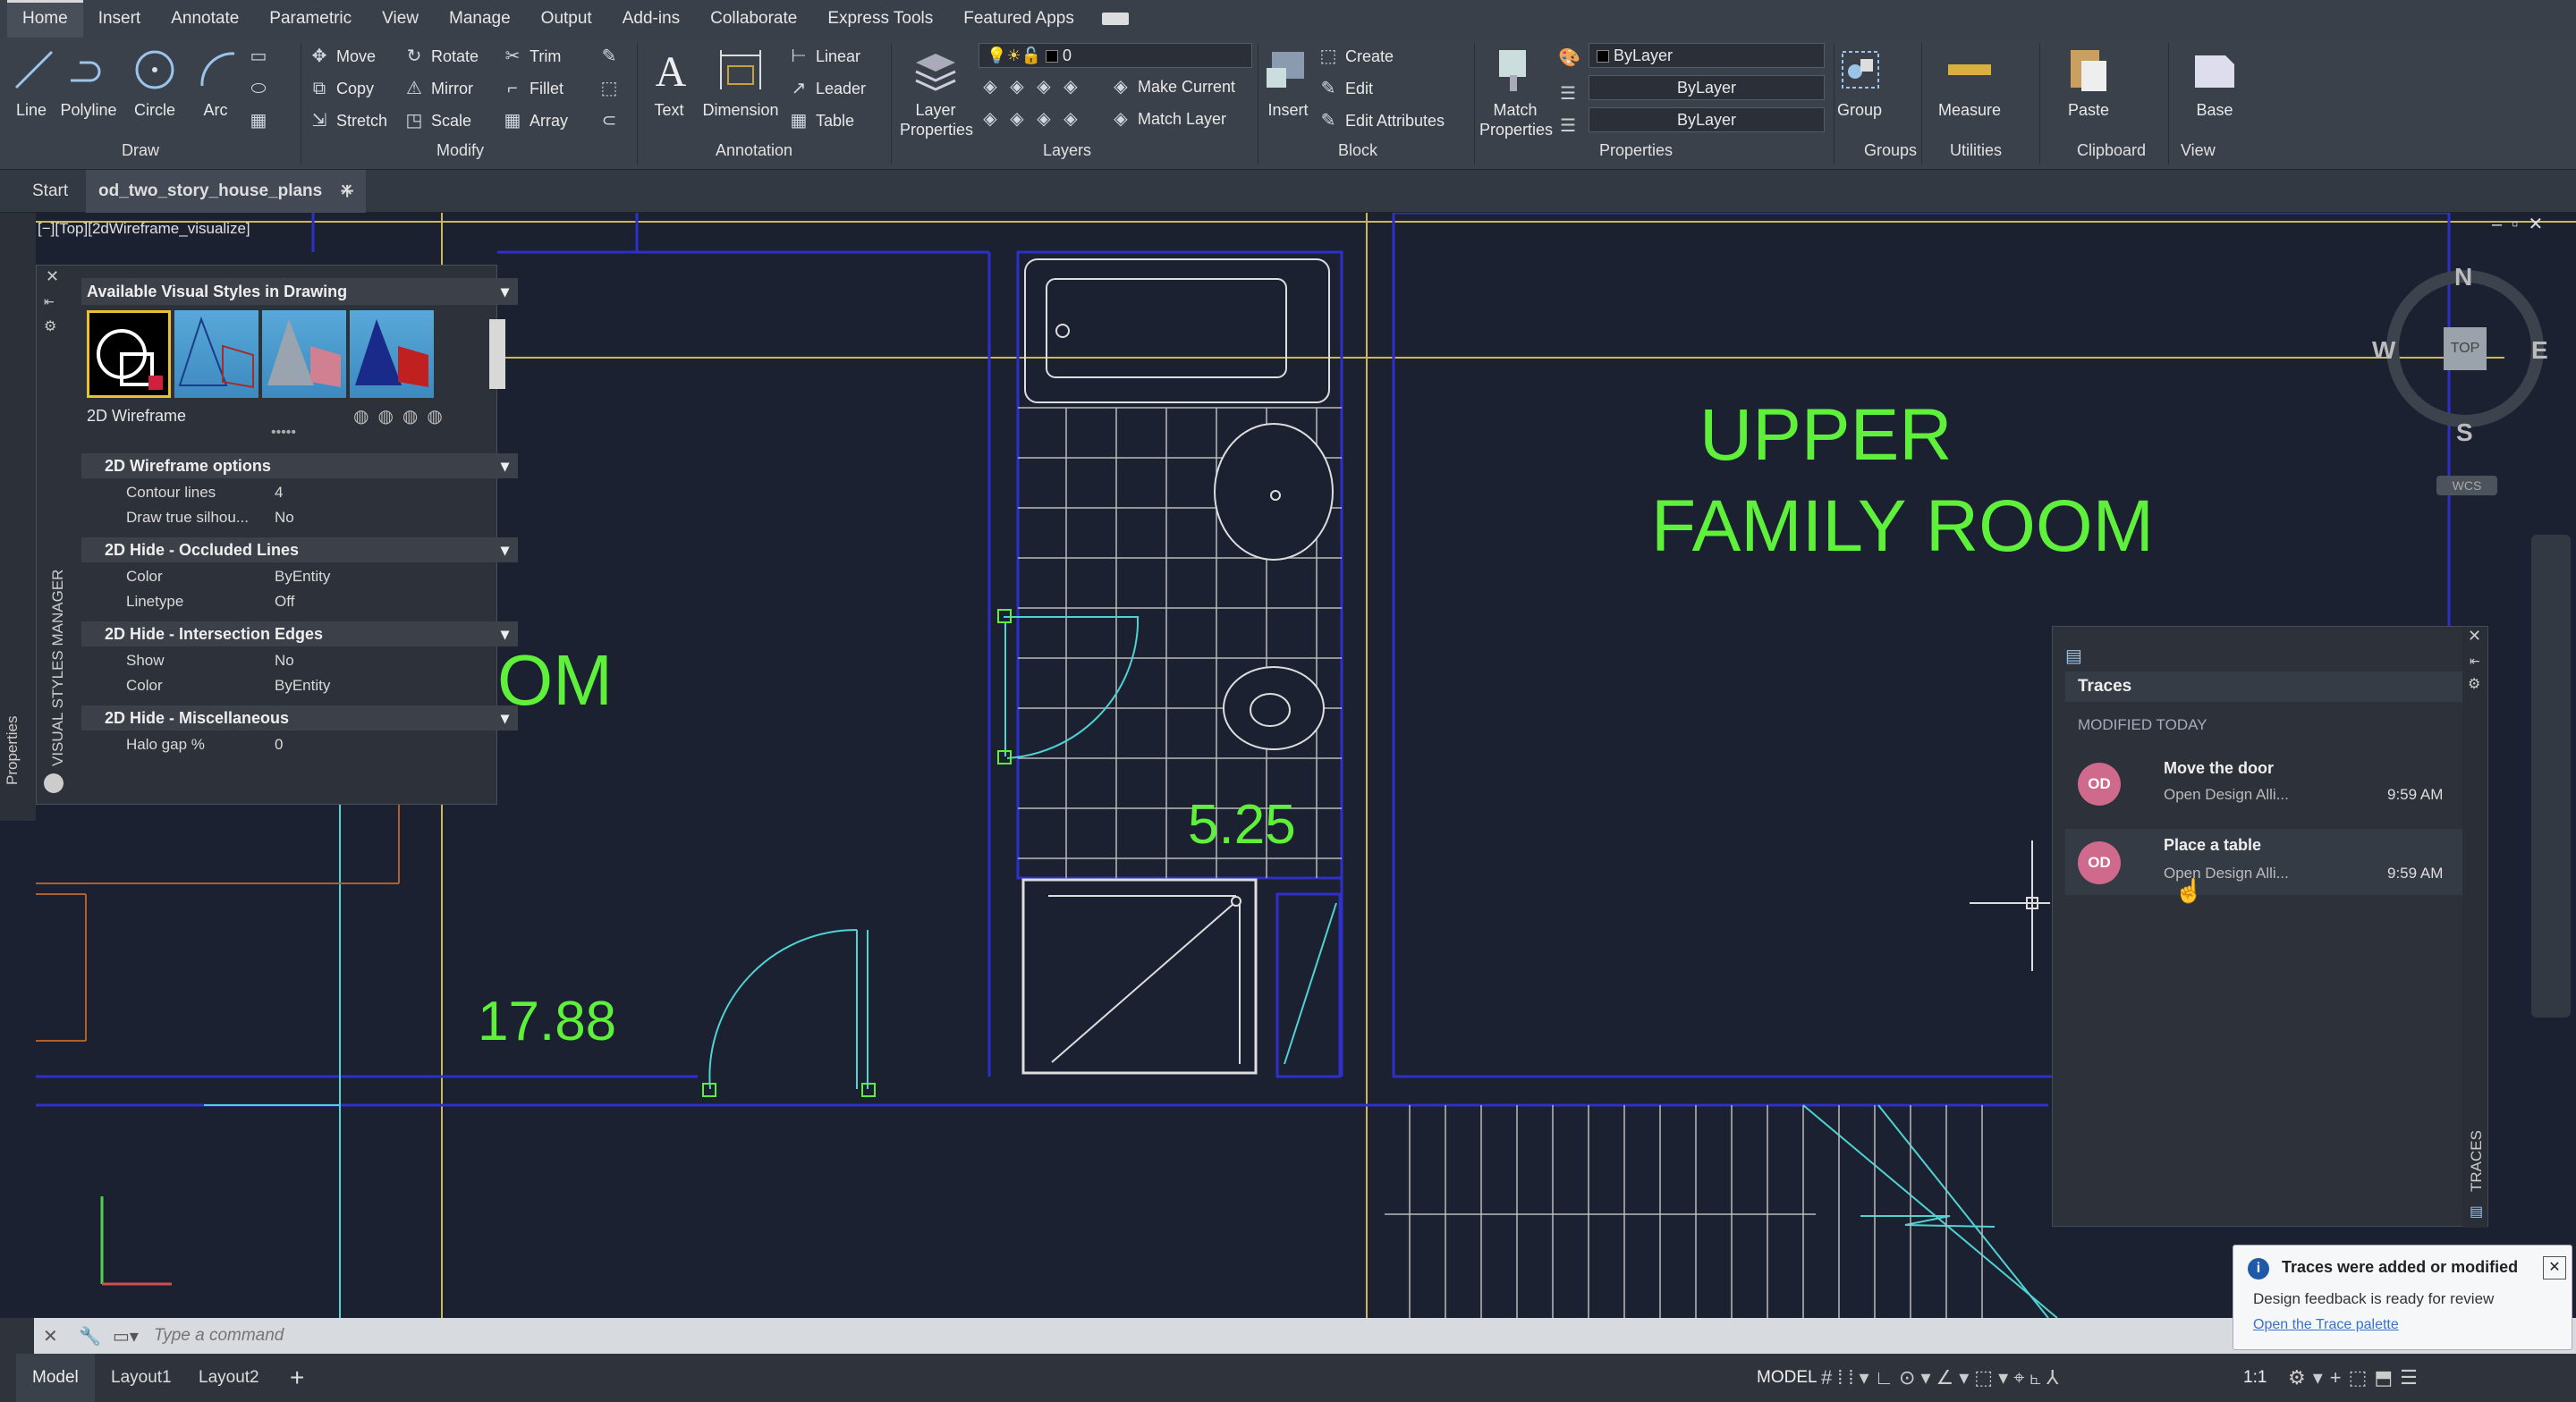  I want to click on available-styles-header: Available Visual Styles in Drawing ▾, so click(299, 291).